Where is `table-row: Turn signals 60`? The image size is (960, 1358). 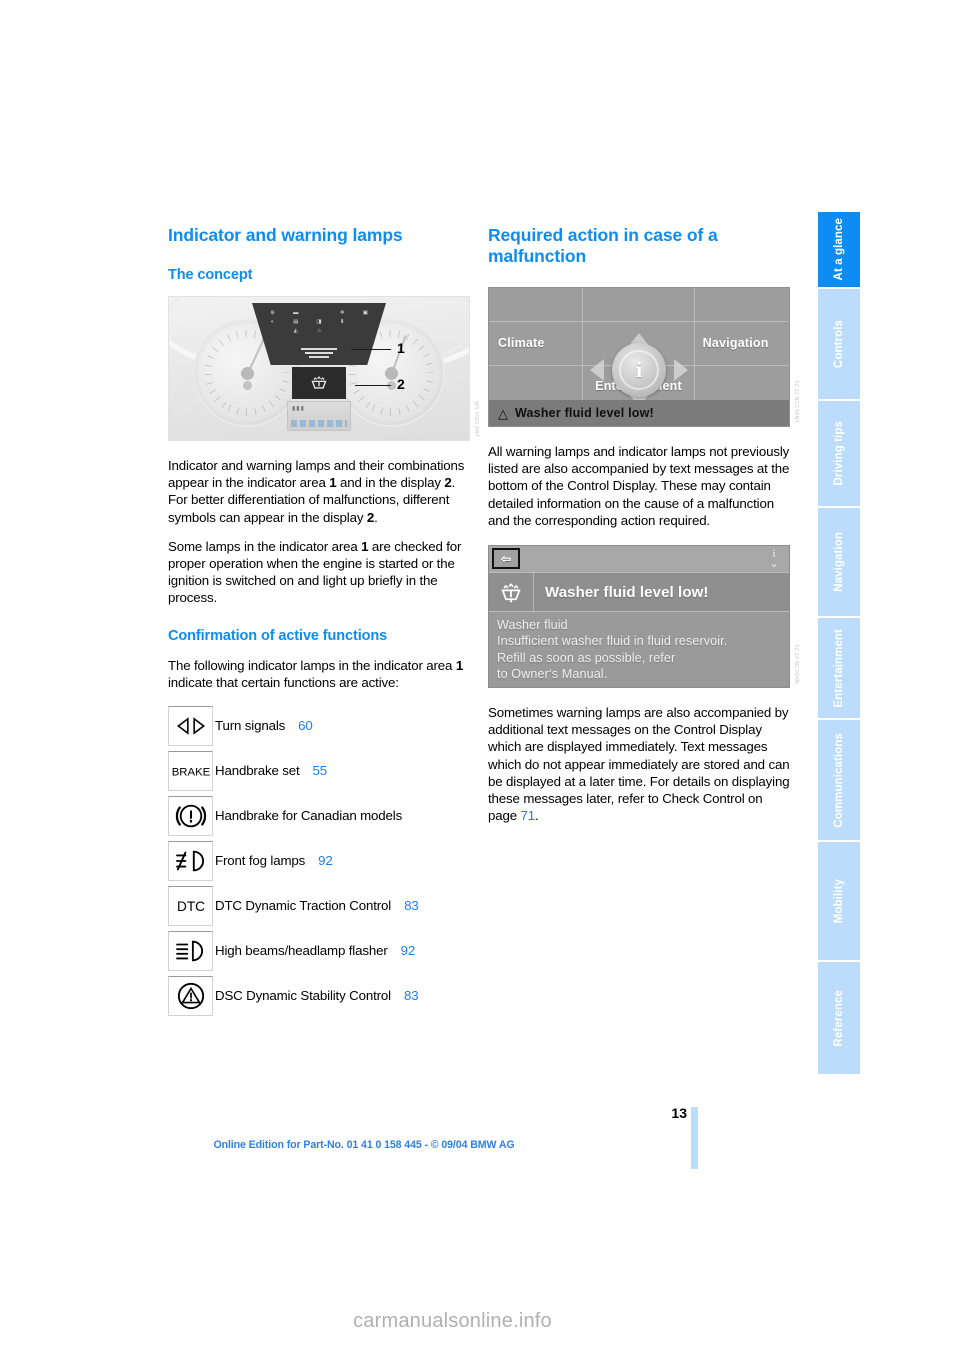 table-row: Turn signals 60 is located at coordinates (319, 725).